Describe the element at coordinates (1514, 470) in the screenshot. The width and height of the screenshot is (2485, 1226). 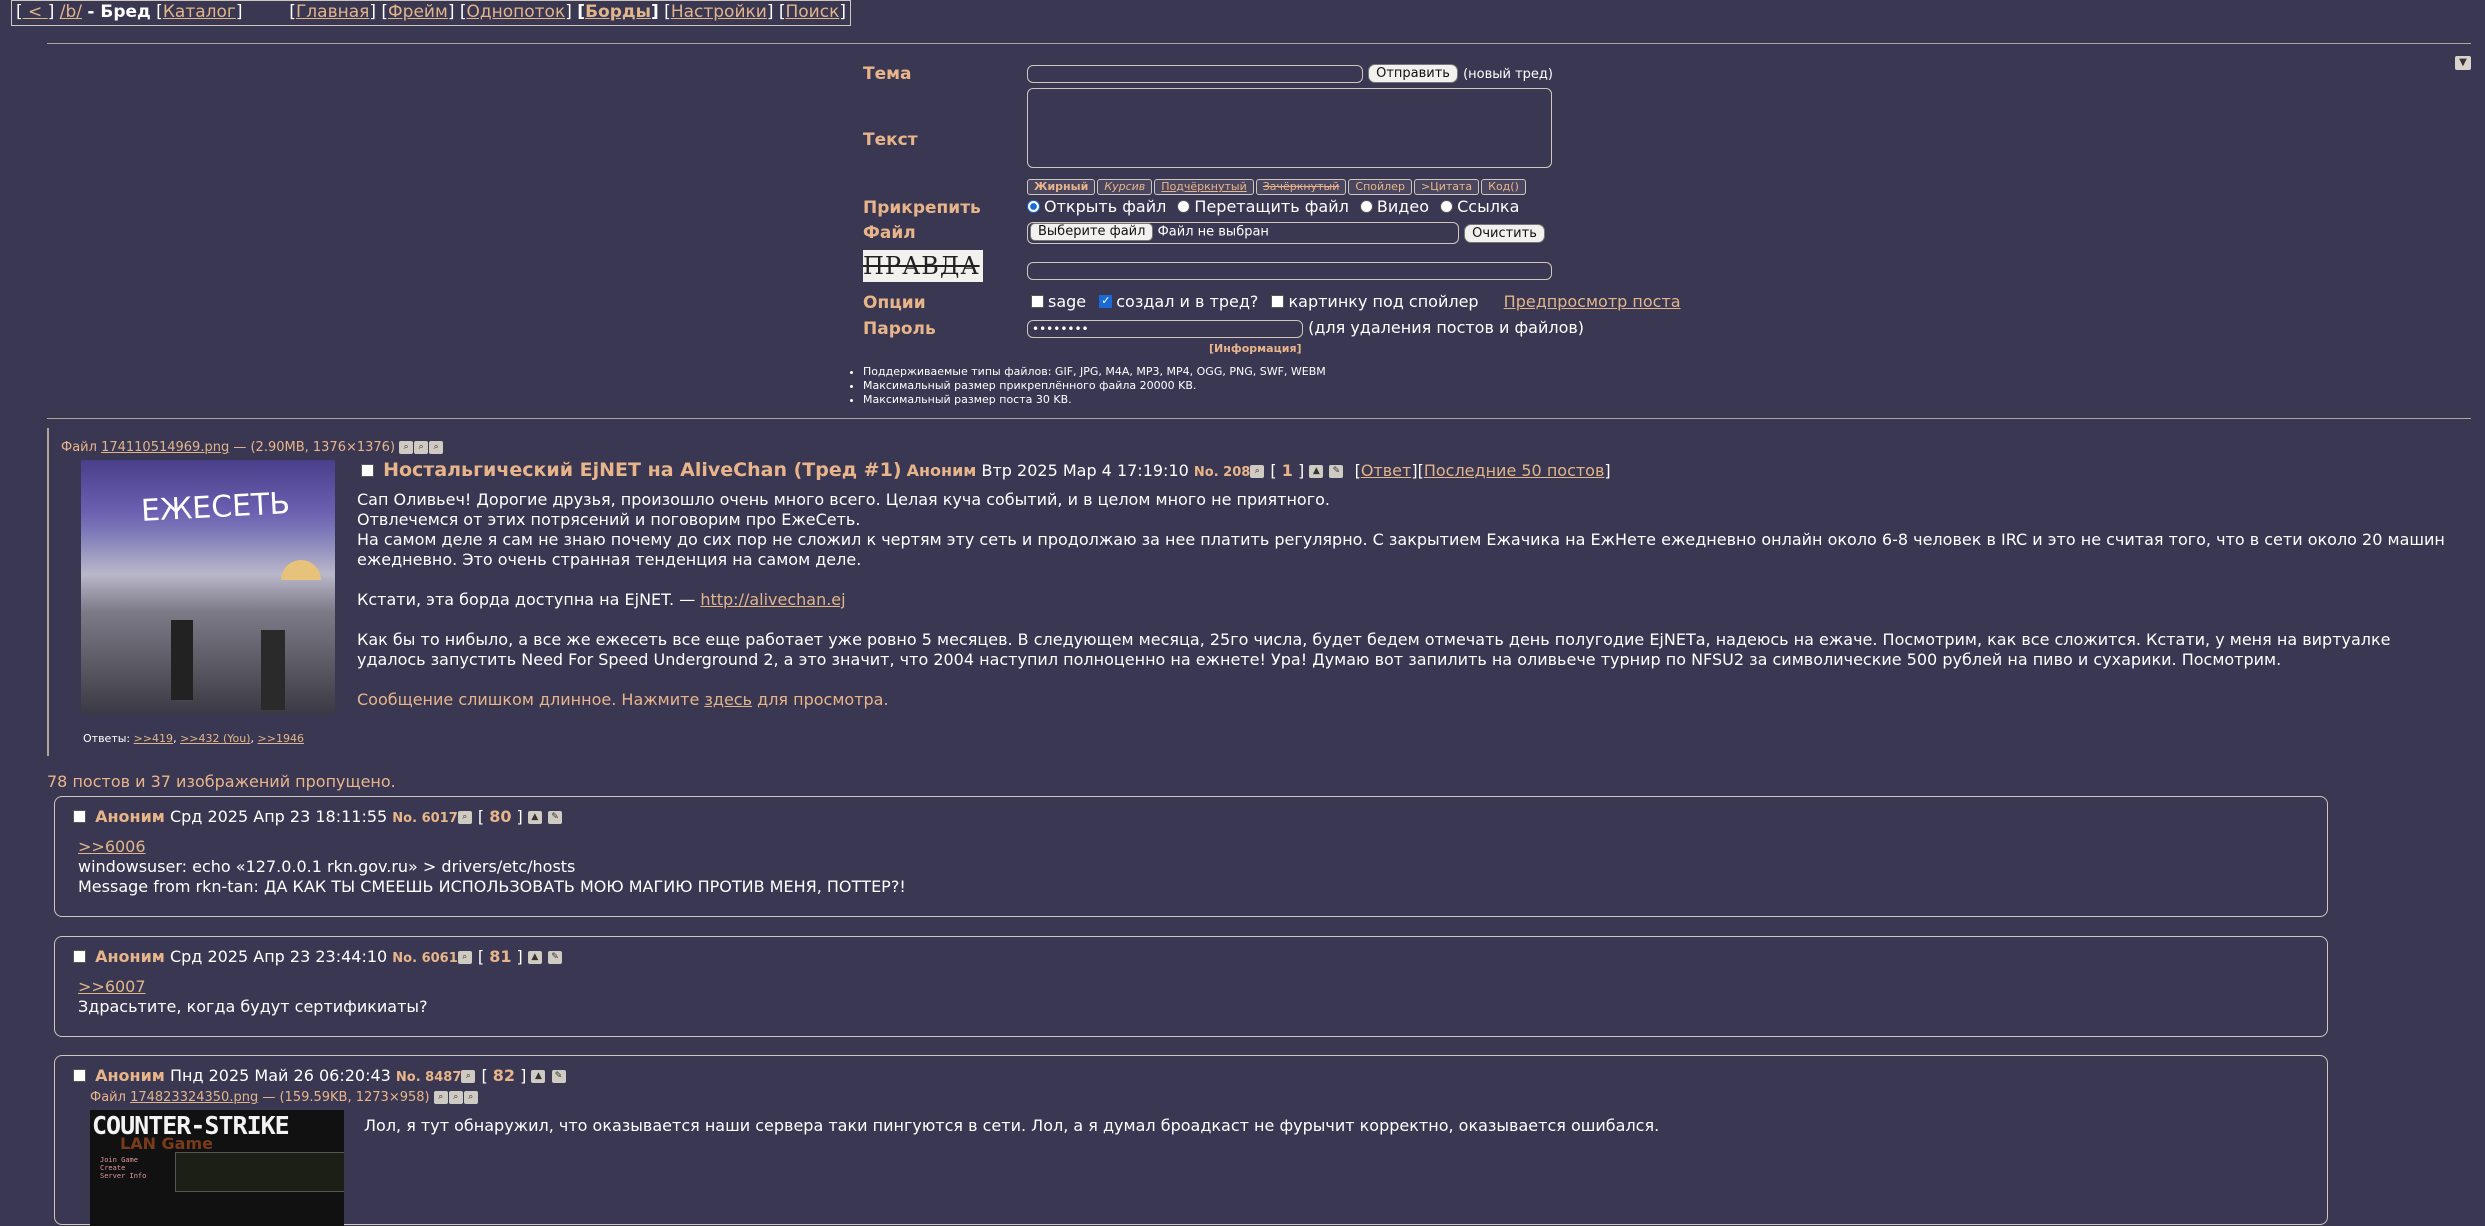
I see `last50-link: Последние 50 постов` at that location.